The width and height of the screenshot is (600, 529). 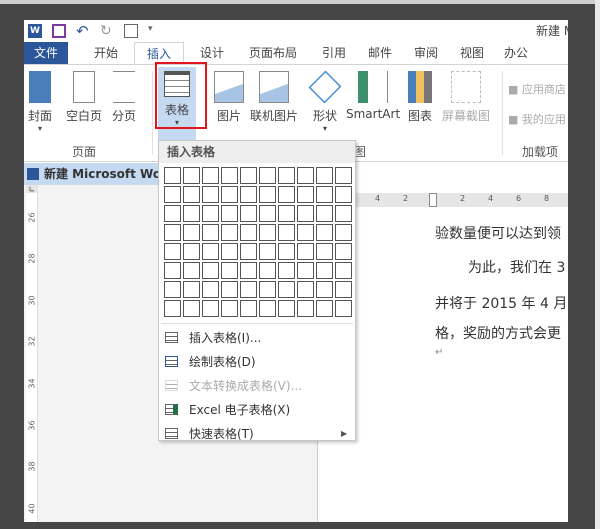 I want to click on save-icon, so click(x=59, y=31).